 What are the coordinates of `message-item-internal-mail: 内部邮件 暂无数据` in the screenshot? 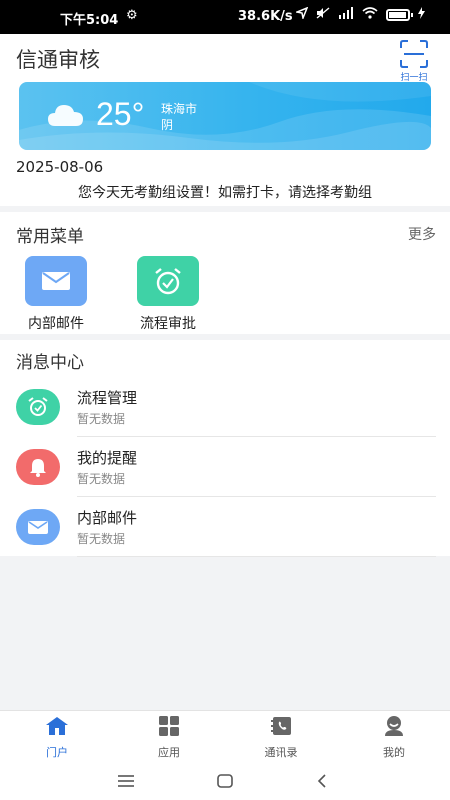 It's located at (225, 527).